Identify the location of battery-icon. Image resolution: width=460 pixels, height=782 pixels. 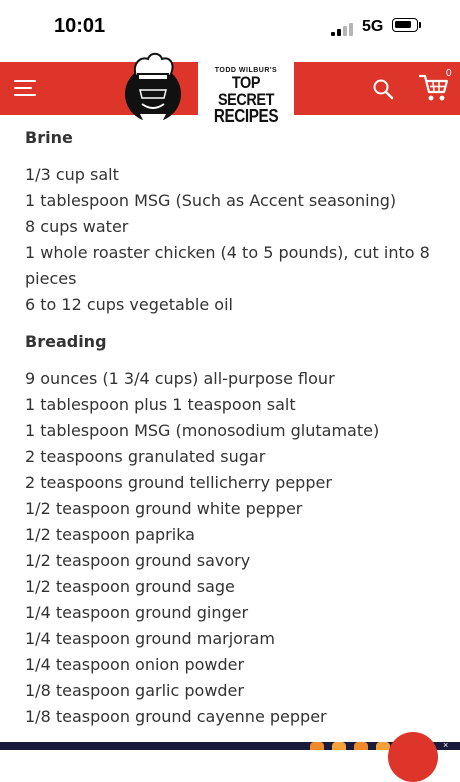
(405, 25).